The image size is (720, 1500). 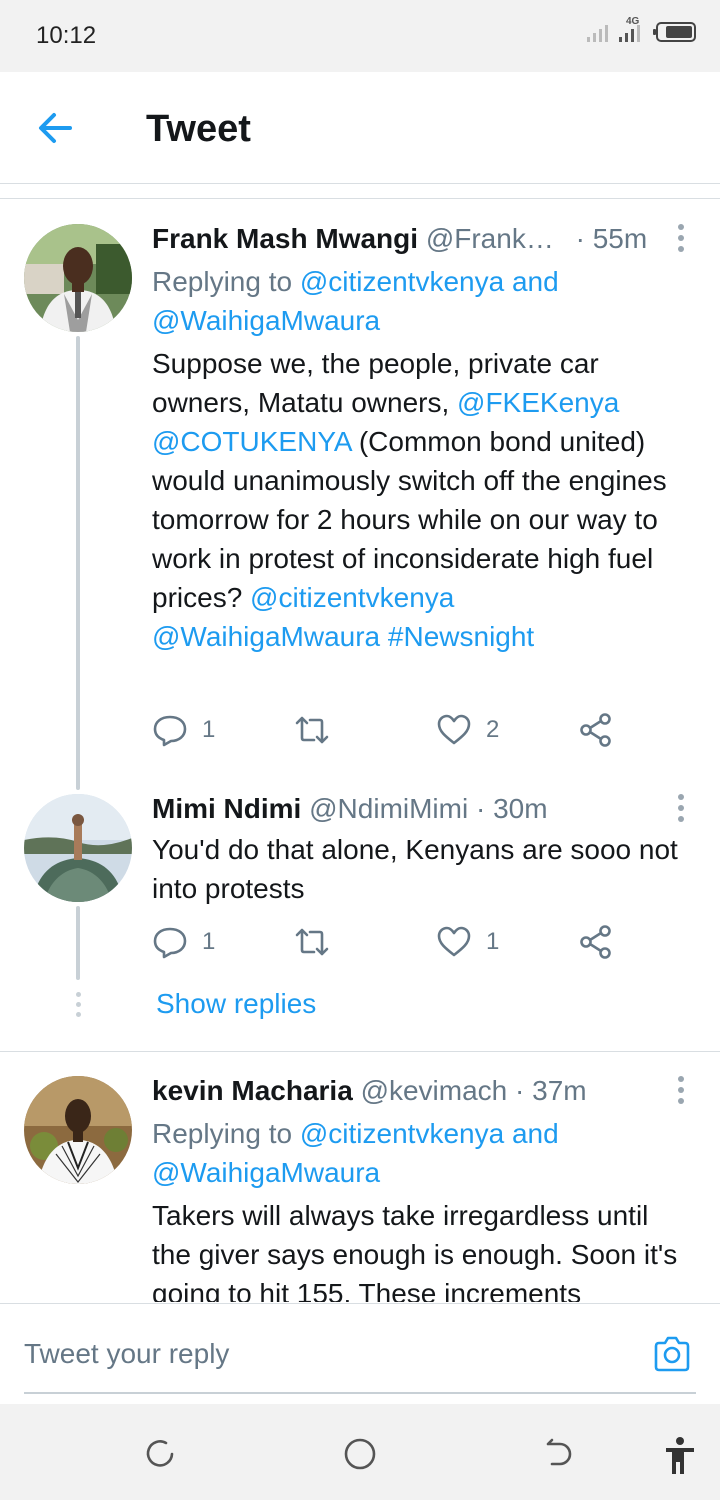 I want to click on back-button, so click(x=56, y=128).